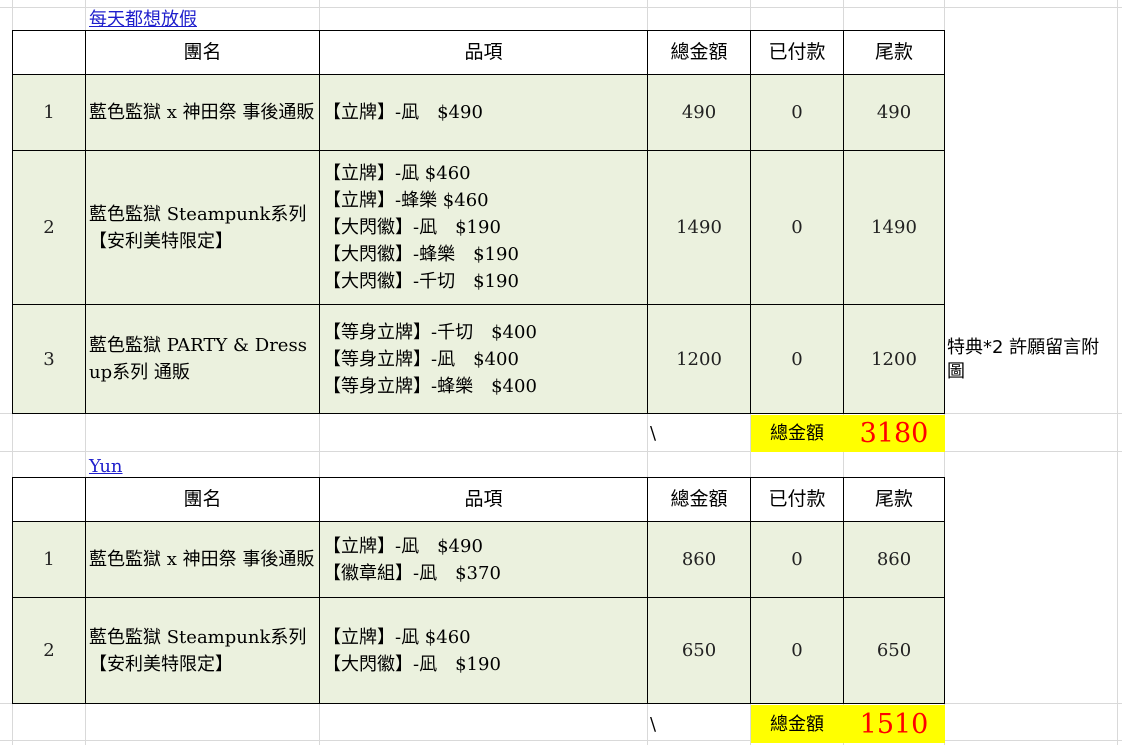 This screenshot has width=1122, height=745. Describe the element at coordinates (421, 281) in the screenshot. I see `item-line: 【大閃徽】-千切 $190` at that location.